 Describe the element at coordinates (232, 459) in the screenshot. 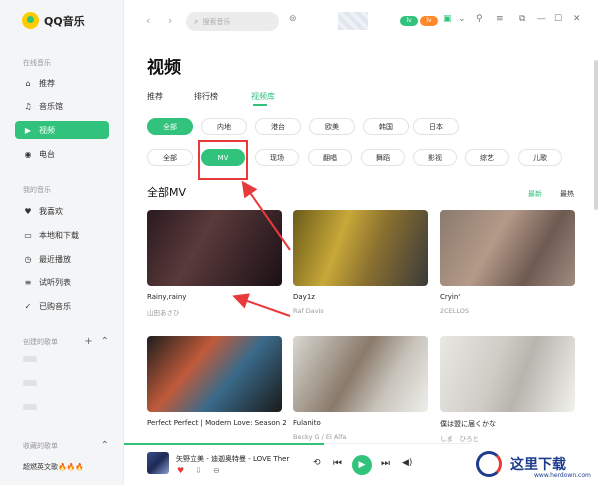

I see `now-playing-title: 矢野立美 - 迪迦奥特曼 - LOVE Ther` at that location.